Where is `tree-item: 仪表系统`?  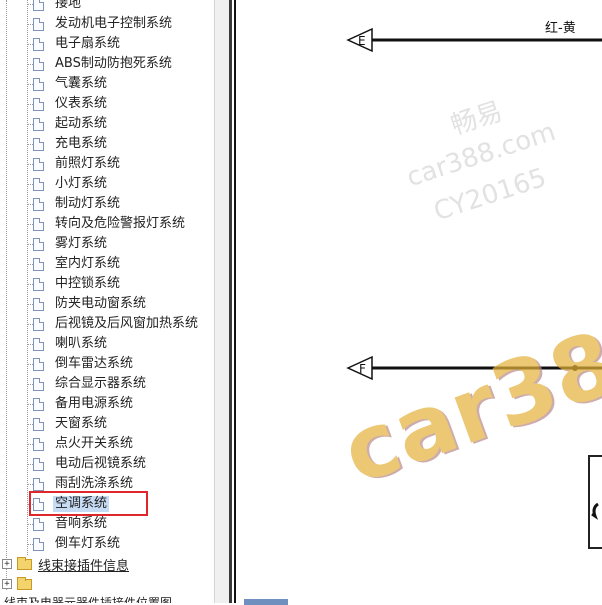 tree-item: 仪表系统 is located at coordinates (71, 104).